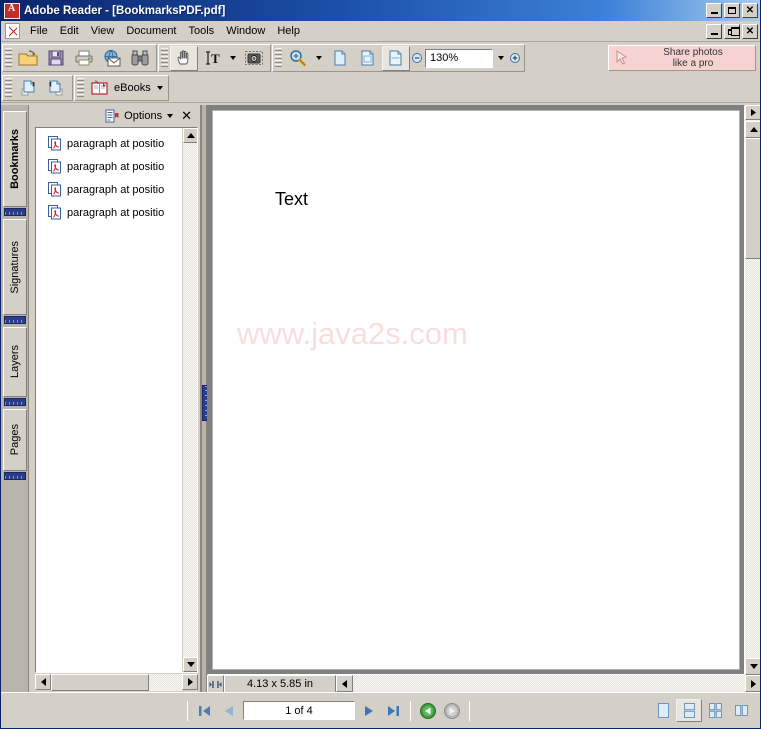 This screenshot has height=729, width=761. What do you see at coordinates (417, 58) in the screenshot?
I see `zoom-out-button` at bounding box center [417, 58].